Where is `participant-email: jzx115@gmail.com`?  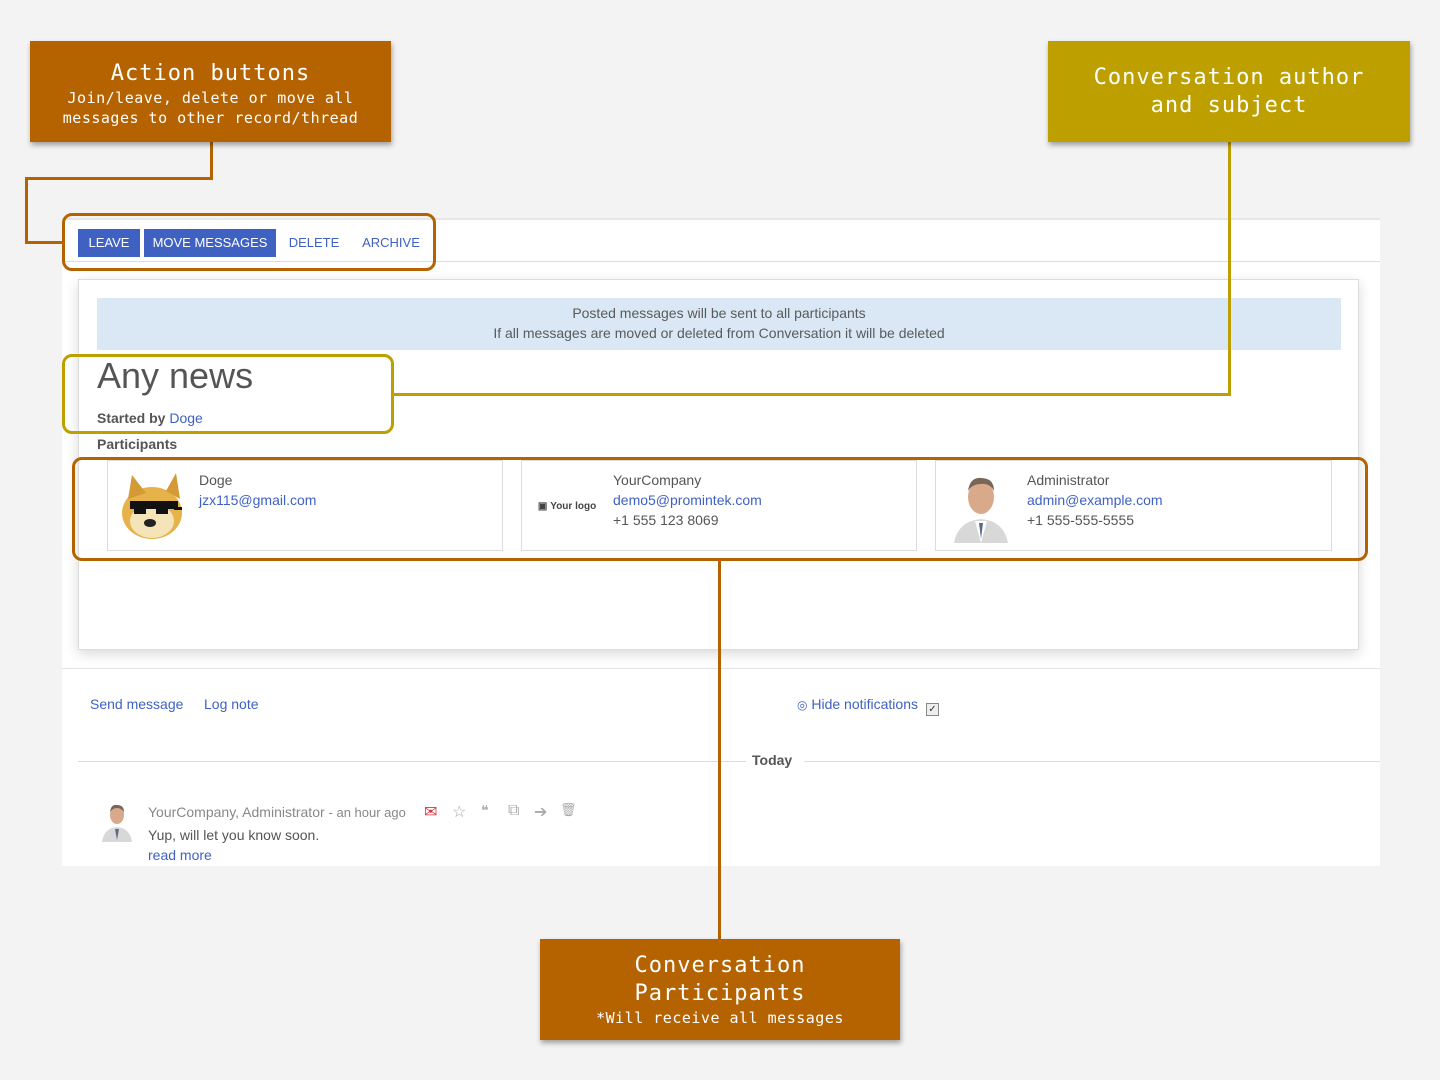 participant-email: jzx115@gmail.com is located at coordinates (257, 500).